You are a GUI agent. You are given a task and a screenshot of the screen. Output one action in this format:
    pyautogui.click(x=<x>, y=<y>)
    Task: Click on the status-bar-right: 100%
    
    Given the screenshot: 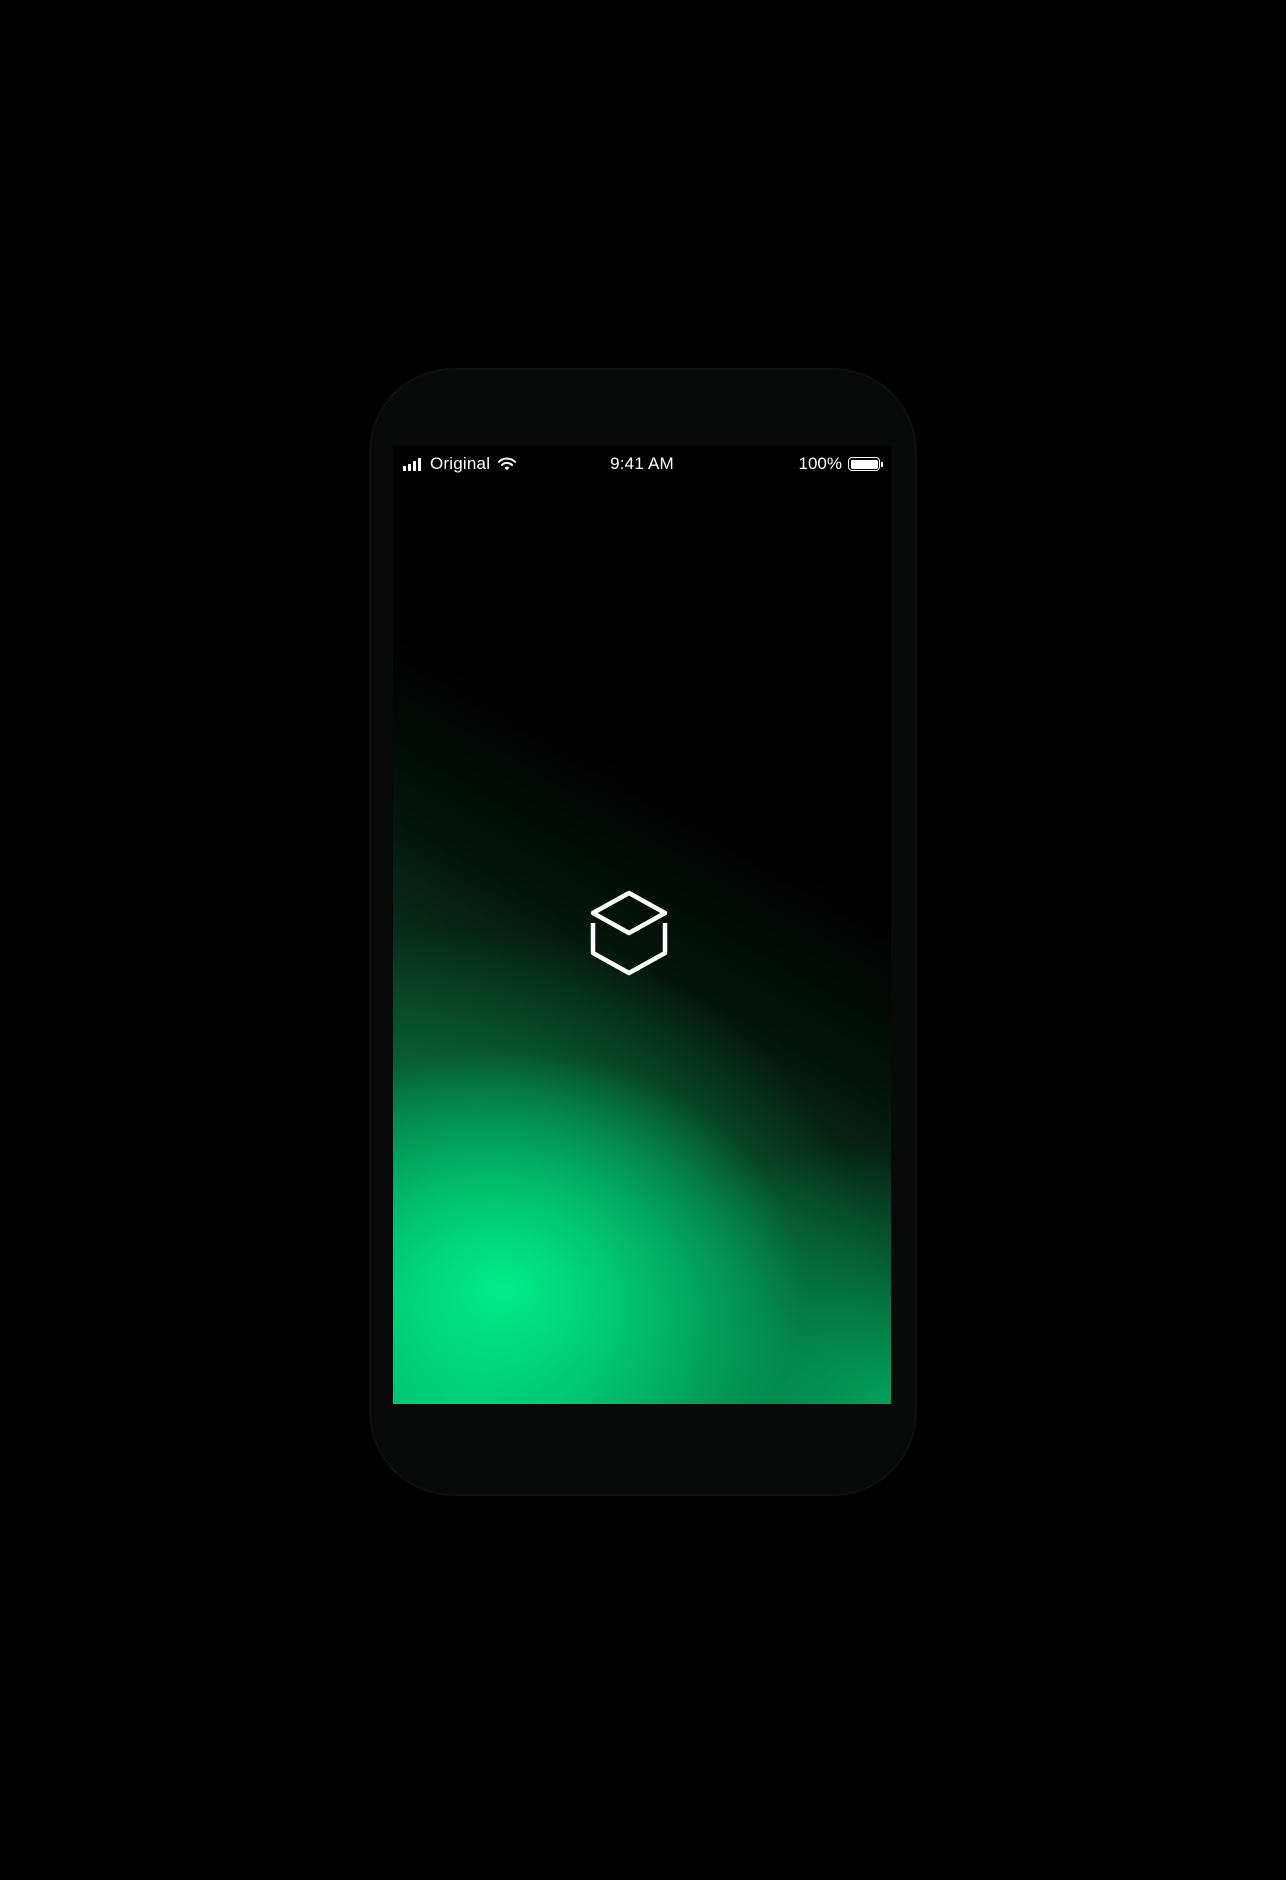 What is the action you would take?
    pyautogui.click(x=841, y=464)
    